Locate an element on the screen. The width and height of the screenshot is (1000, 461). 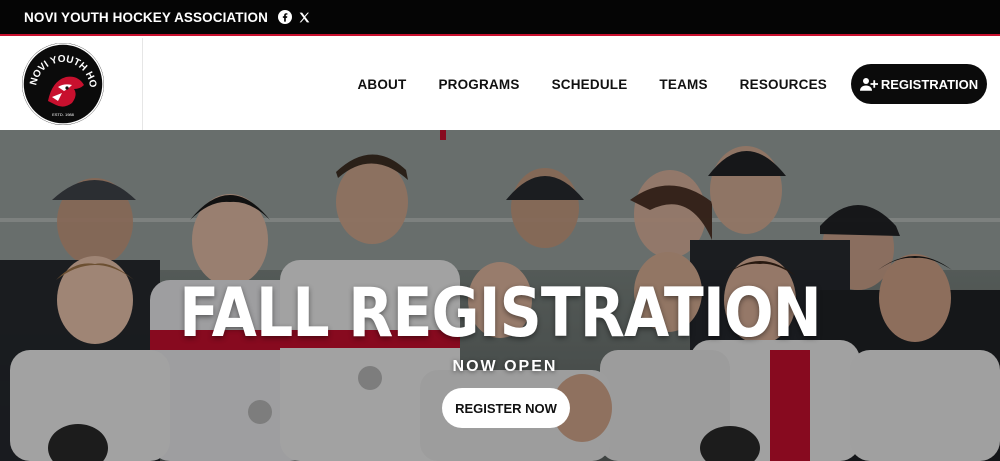
nav-about: ABOUT is located at coordinates (381, 84).